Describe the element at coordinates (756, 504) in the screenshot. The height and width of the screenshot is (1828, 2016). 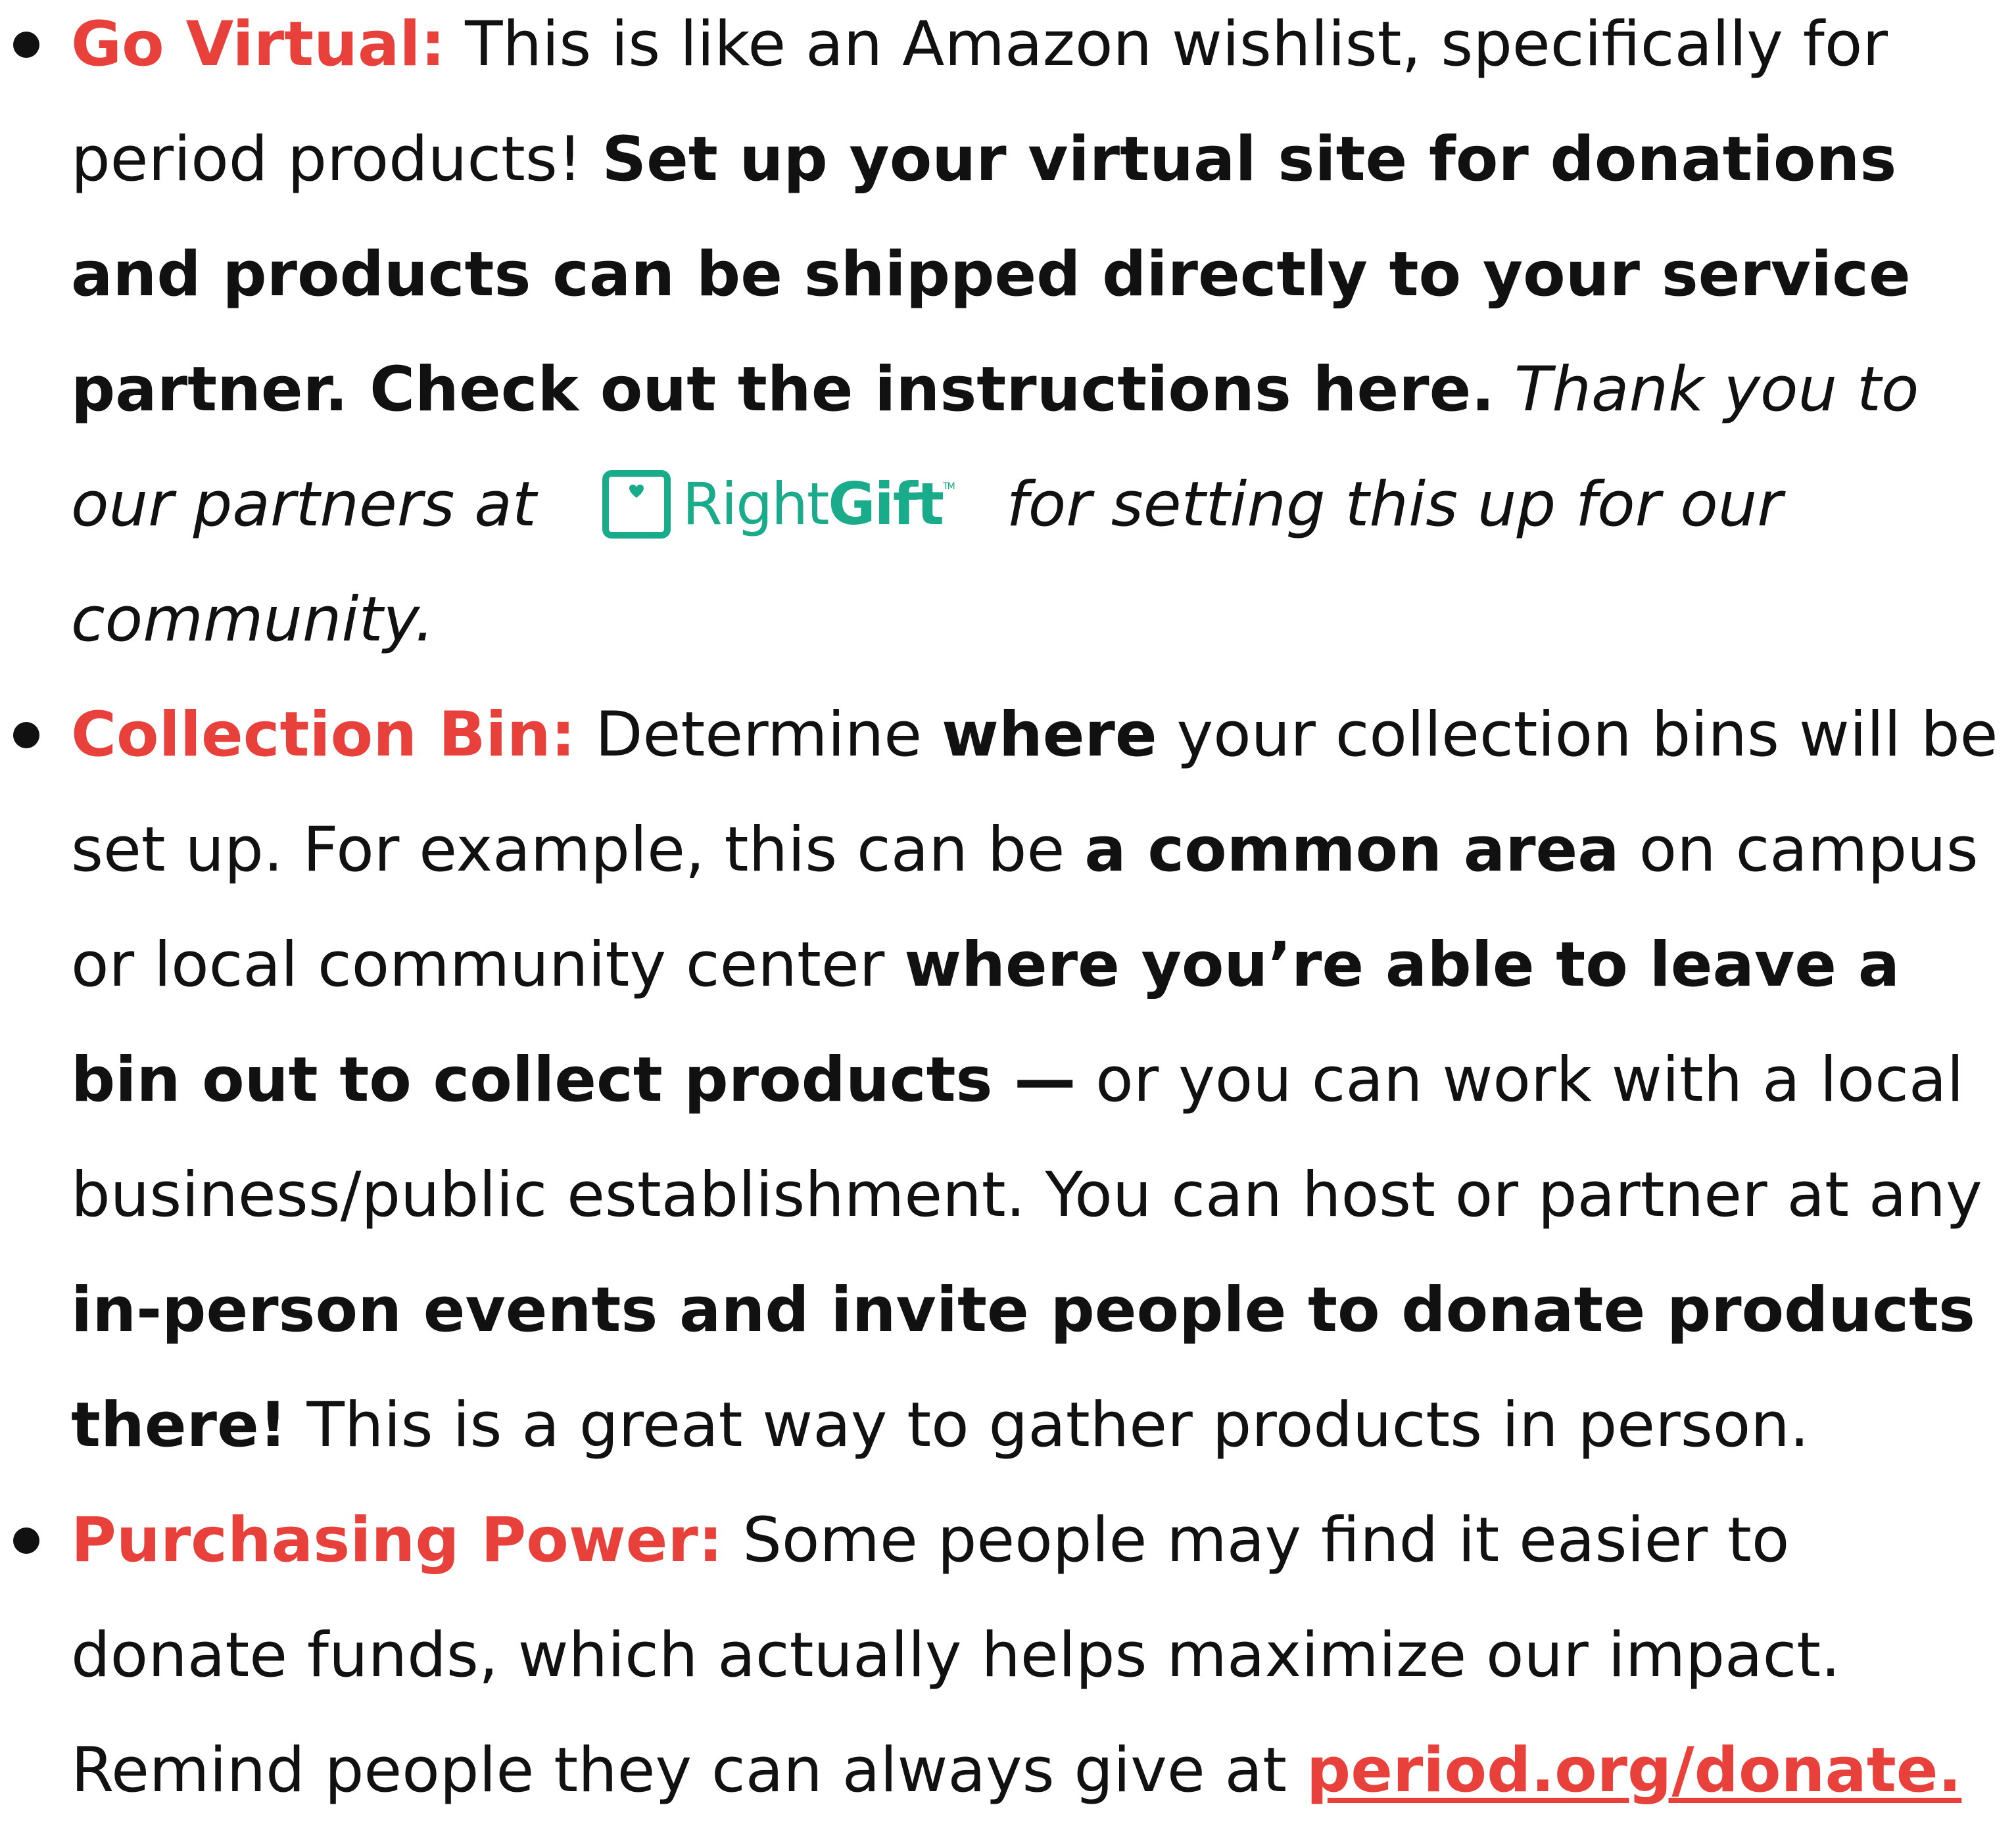
I see `logo-word-right: Right` at that location.